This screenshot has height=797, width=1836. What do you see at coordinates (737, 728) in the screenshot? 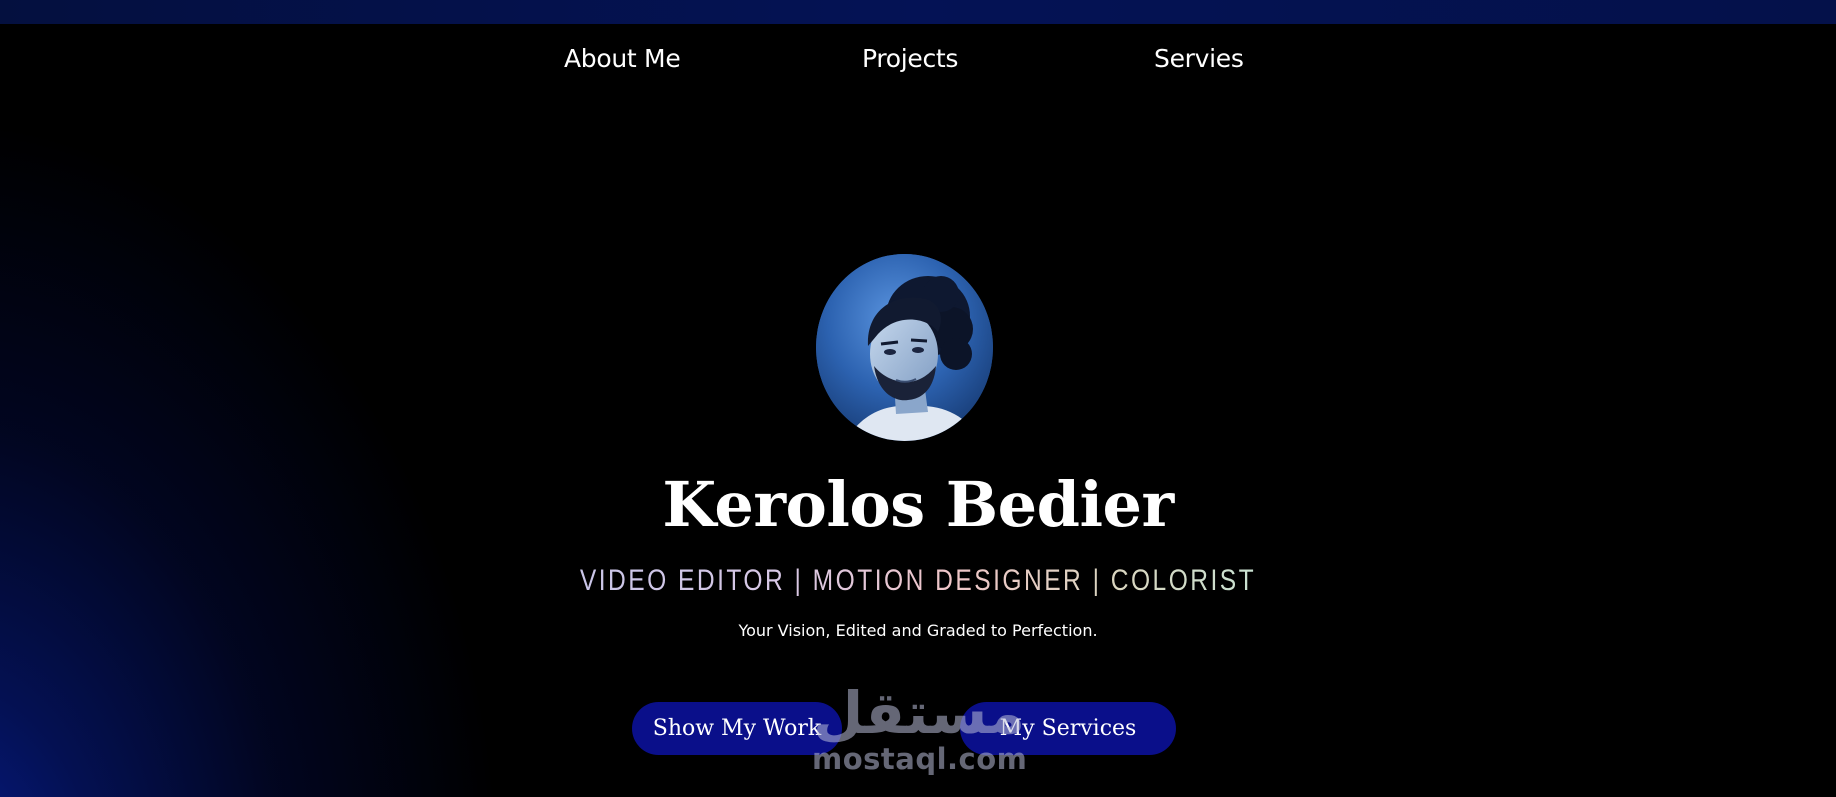
I see `show-my-work-button: Show My Work` at bounding box center [737, 728].